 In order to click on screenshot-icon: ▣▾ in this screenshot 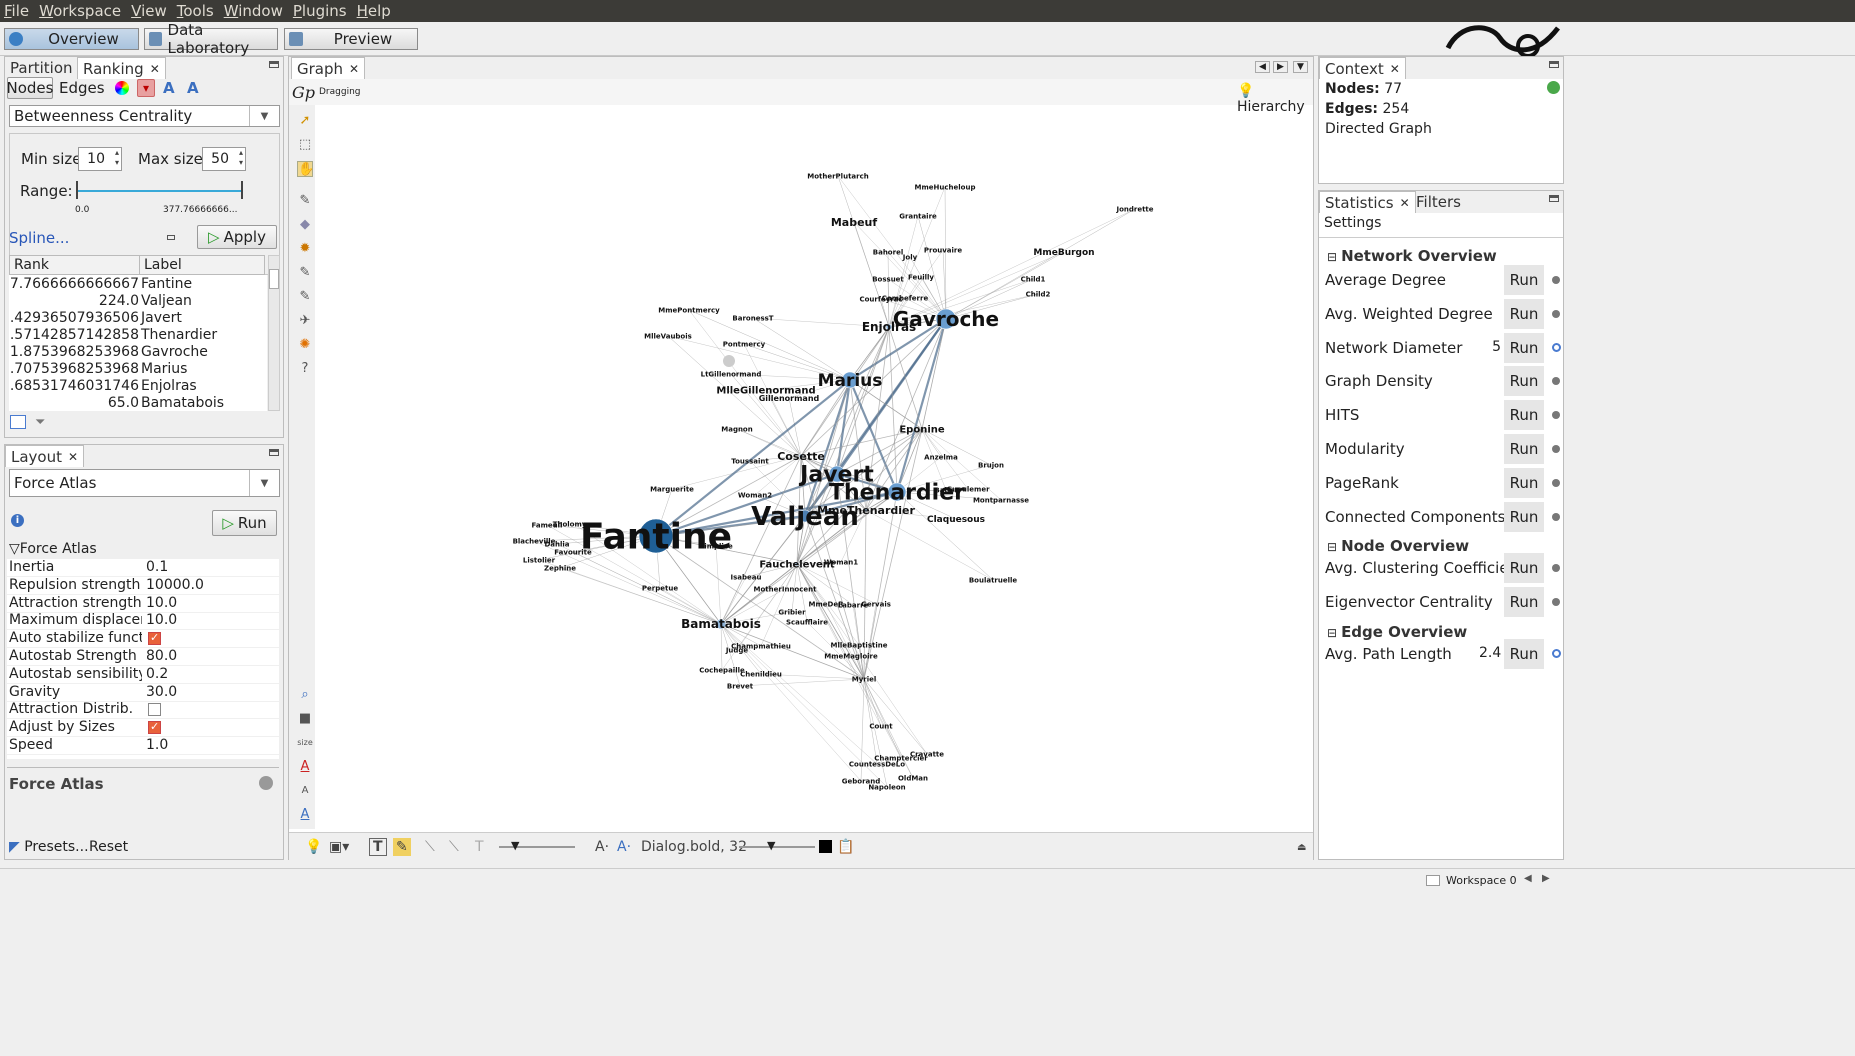, I will do `click(339, 847)`.